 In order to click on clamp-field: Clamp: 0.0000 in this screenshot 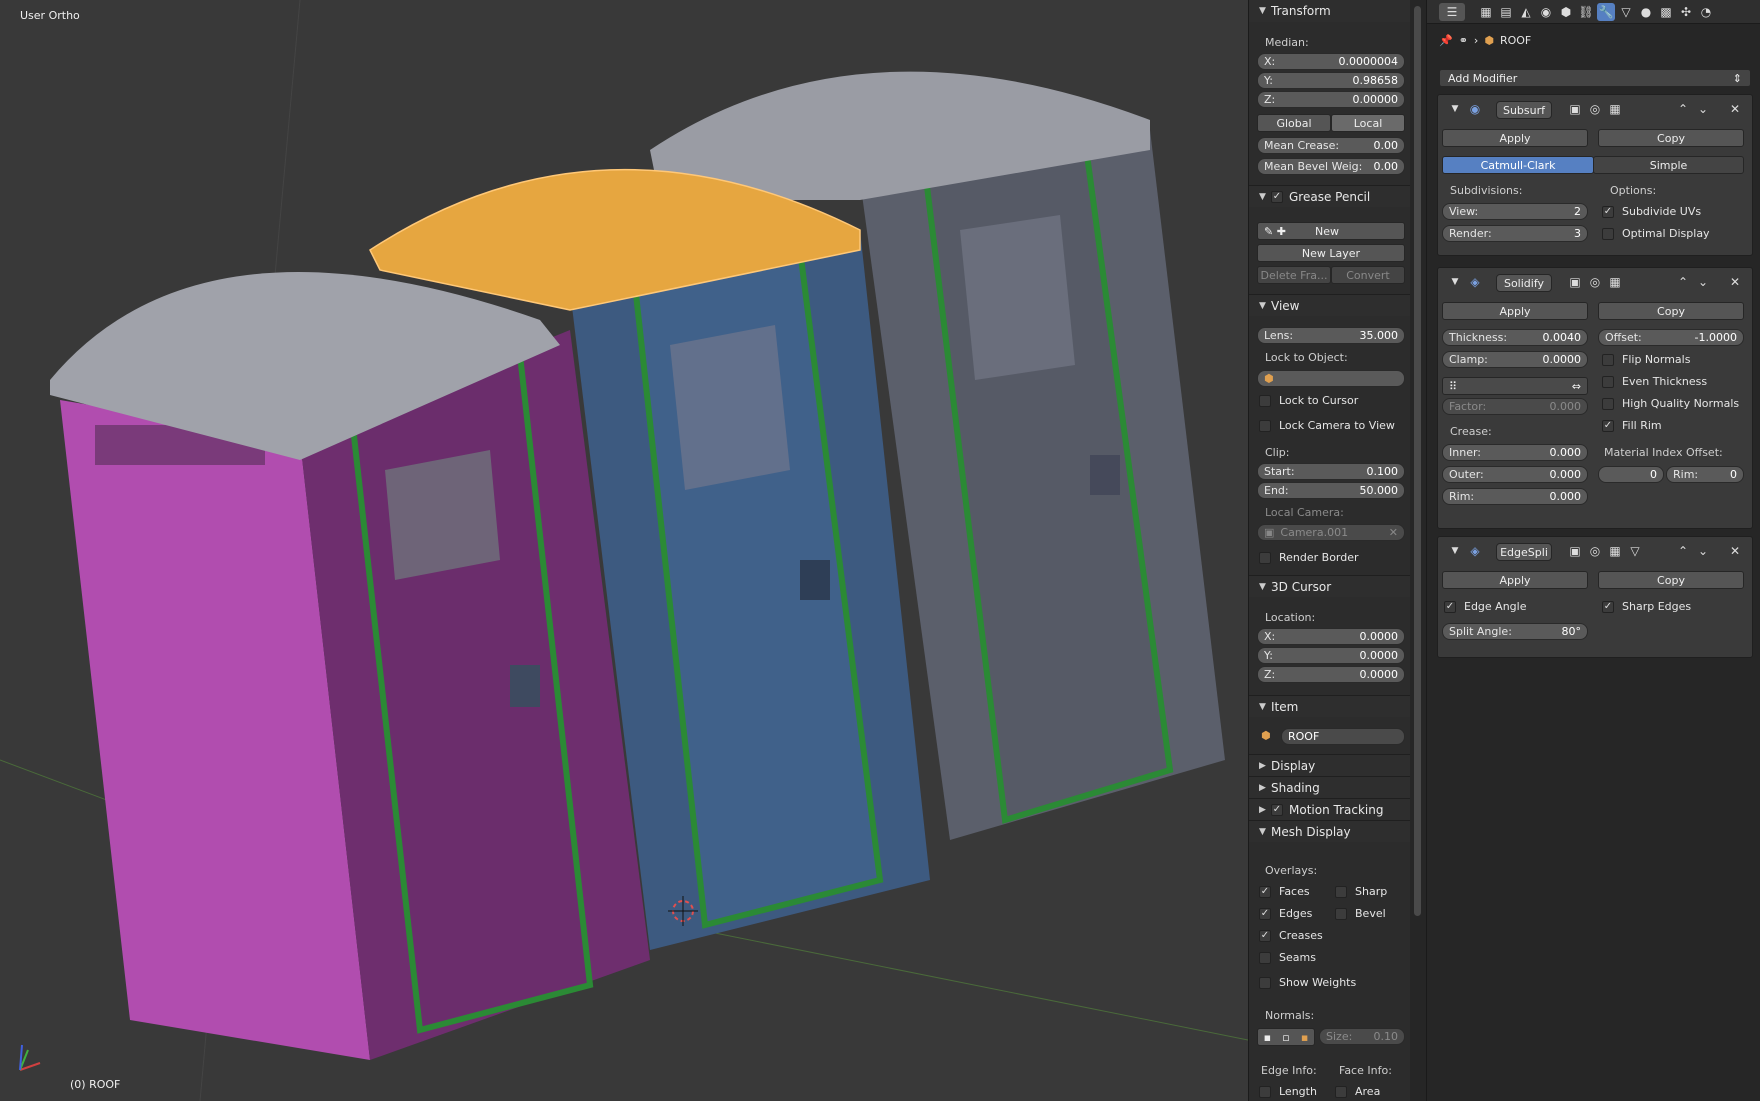, I will do `click(1515, 359)`.